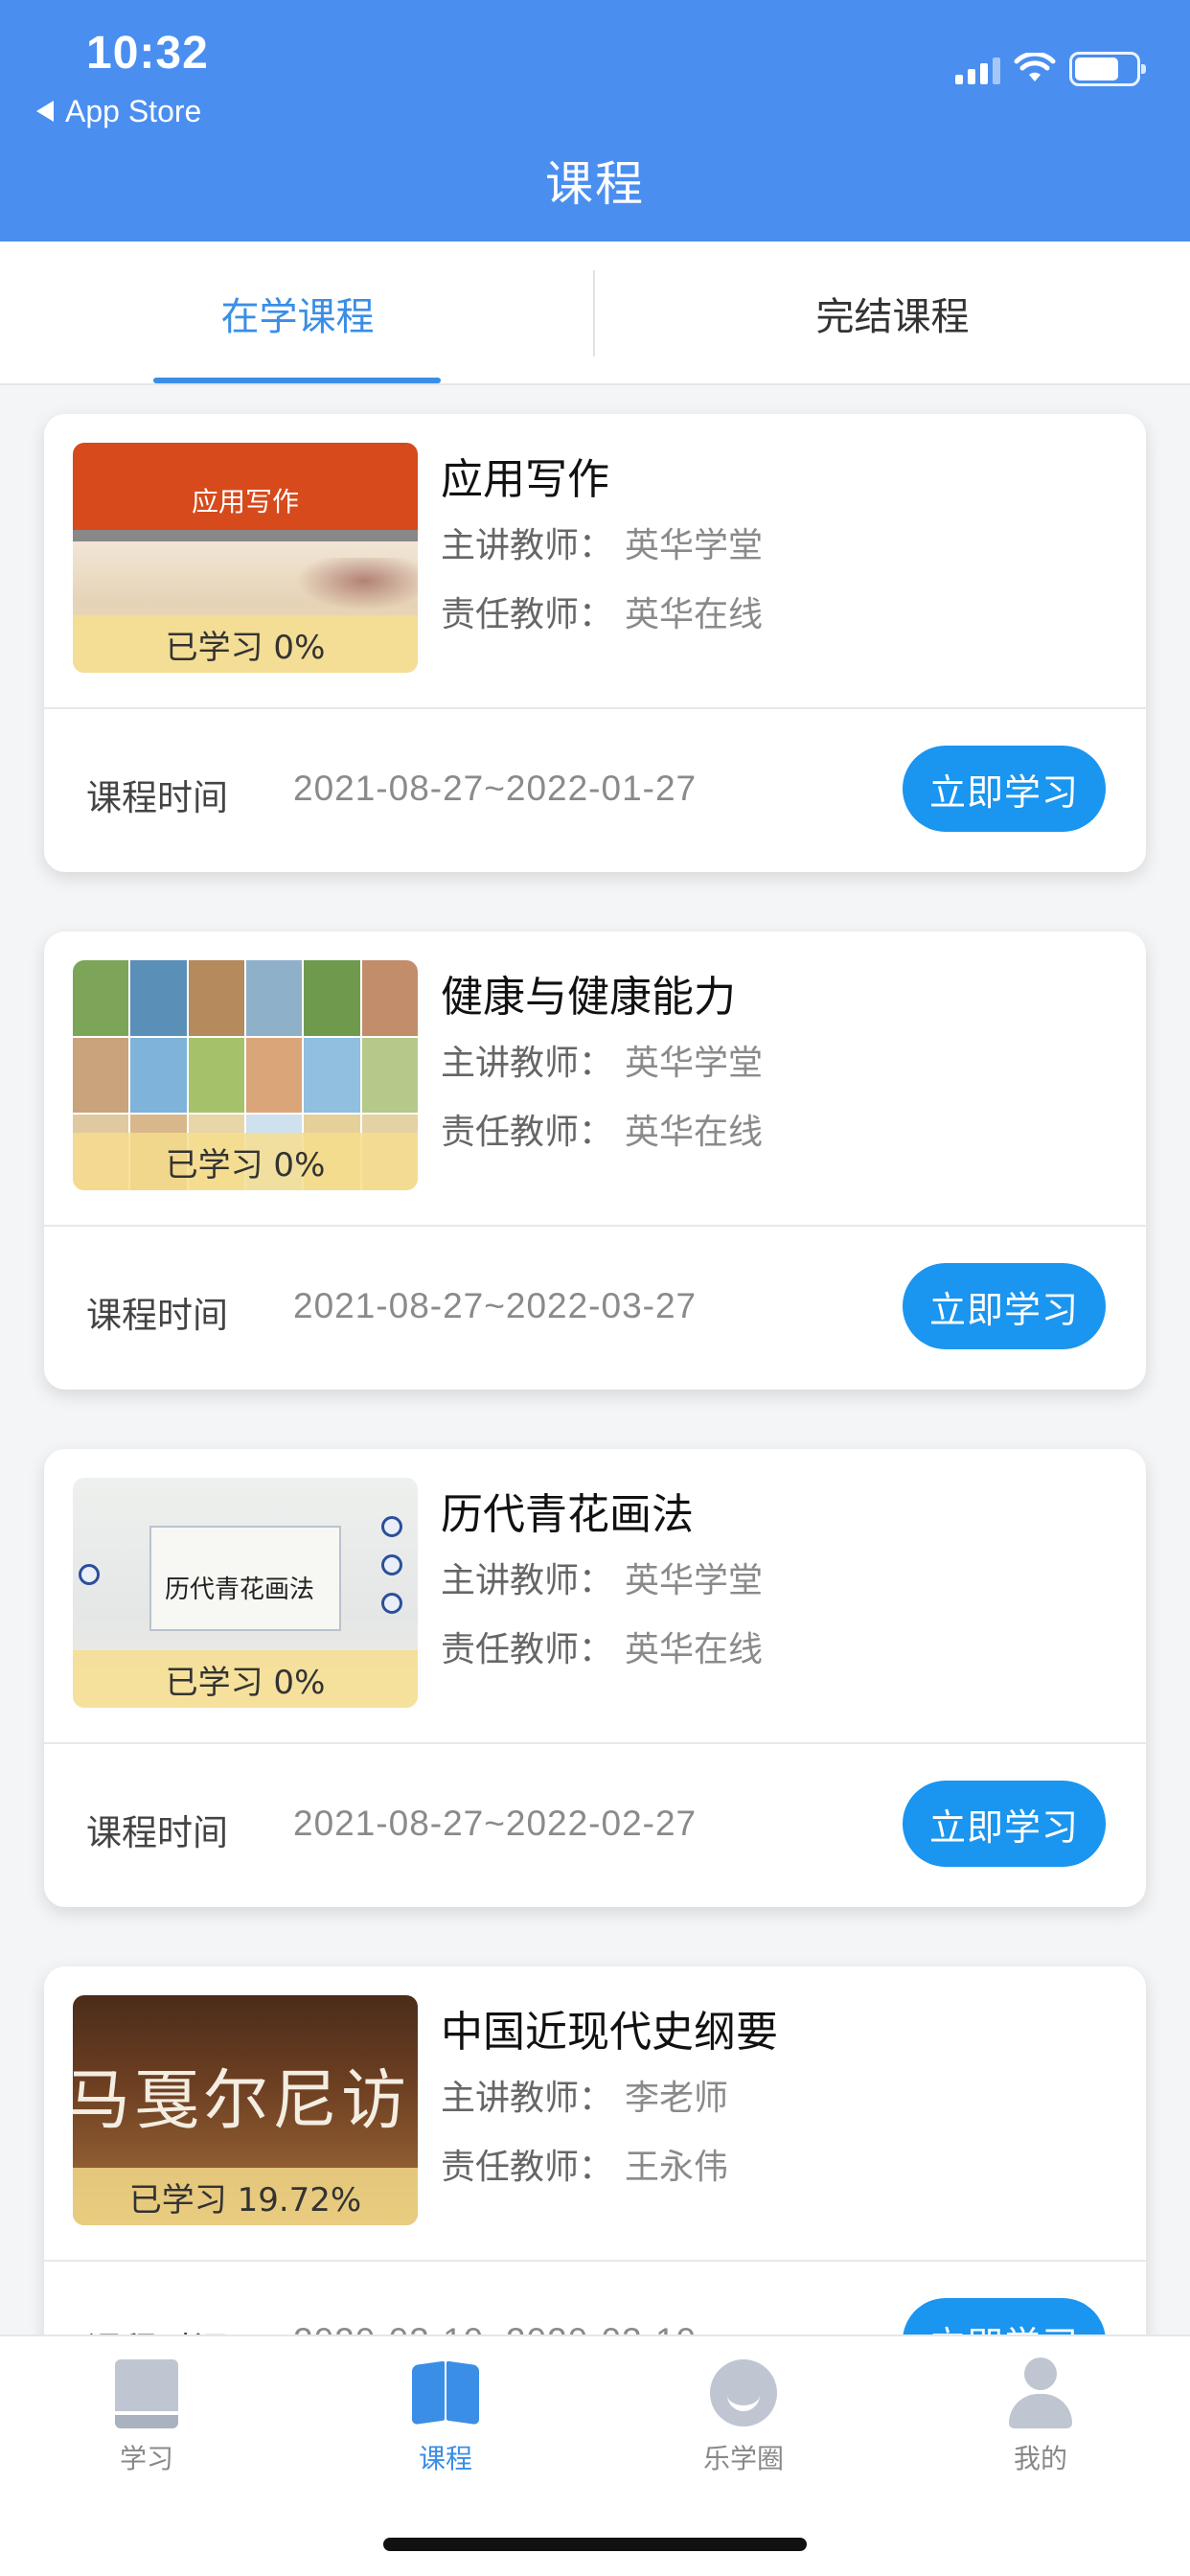 The width and height of the screenshot is (1190, 2576). I want to click on status-time: 10:32, so click(148, 53).